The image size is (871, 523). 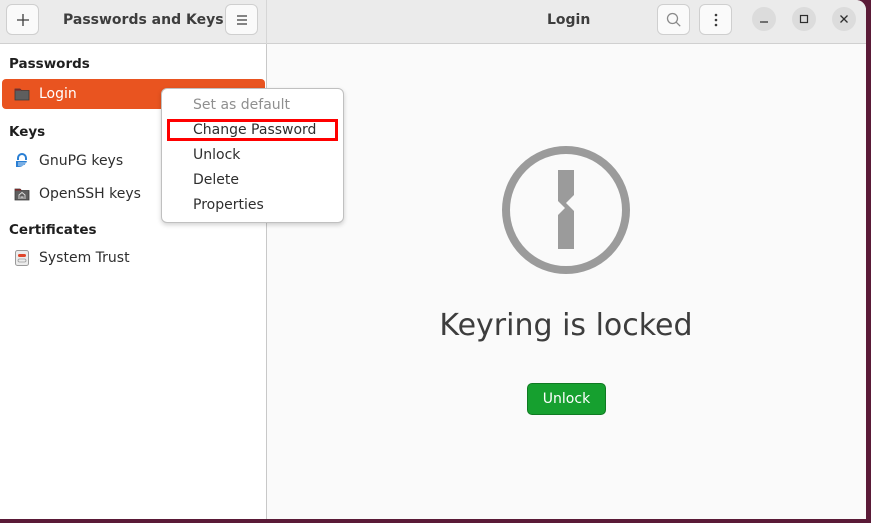 I want to click on maximize-button, so click(x=804, y=19).